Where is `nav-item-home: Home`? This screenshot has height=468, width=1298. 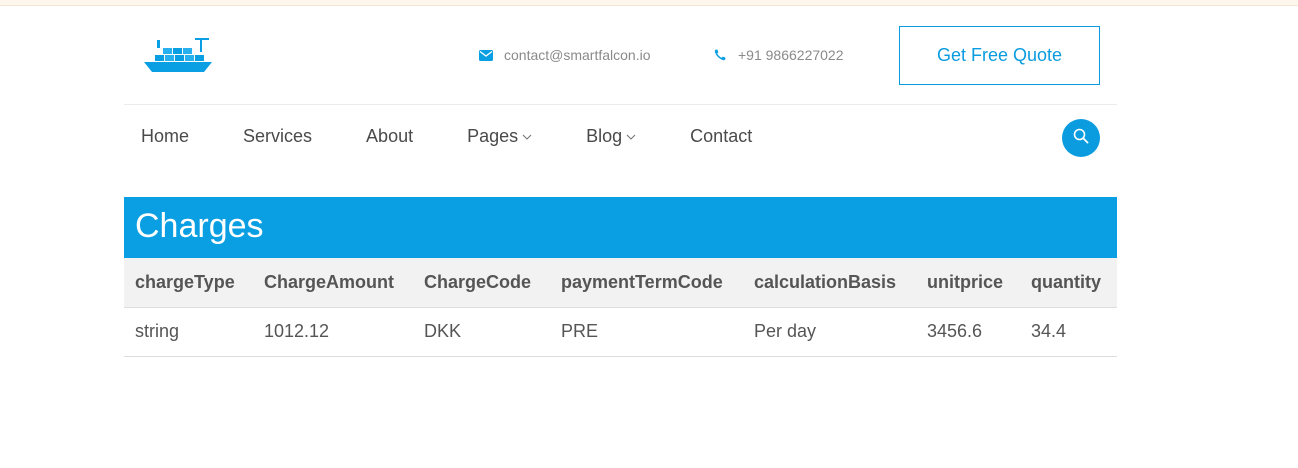 nav-item-home: Home is located at coordinates (165, 136).